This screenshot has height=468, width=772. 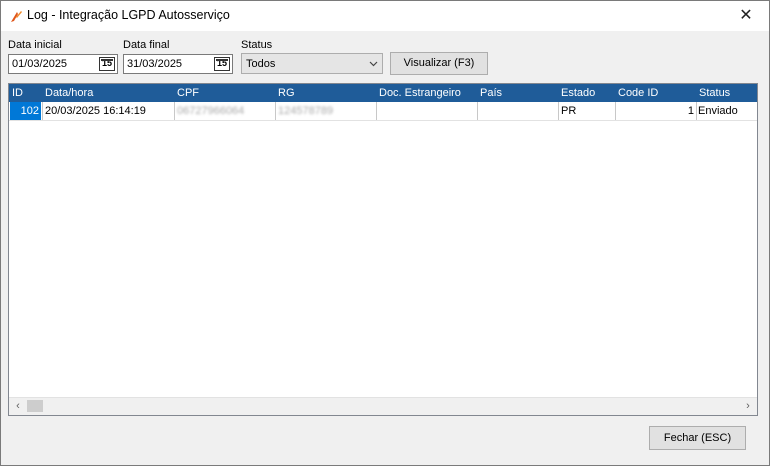 I want to click on cell-code-id: 1, so click(x=655, y=111).